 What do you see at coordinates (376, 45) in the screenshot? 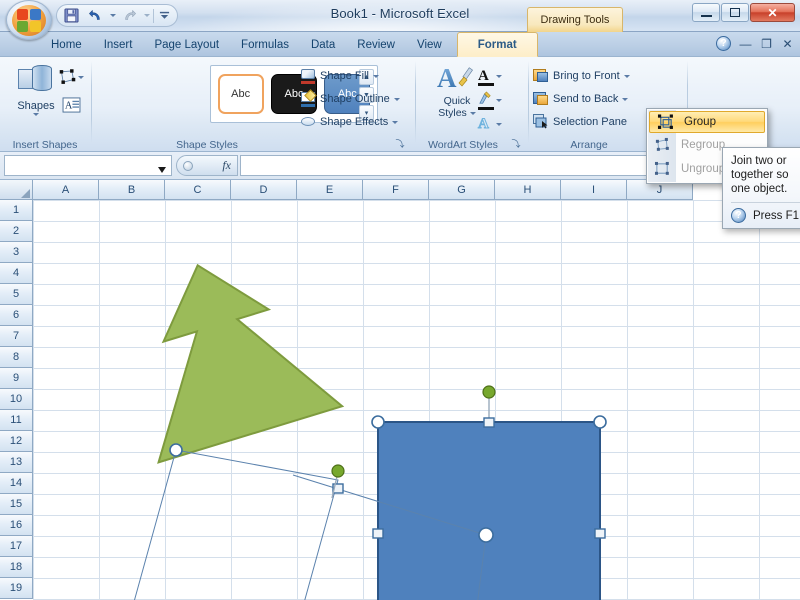
I see `tab-review: Review` at bounding box center [376, 45].